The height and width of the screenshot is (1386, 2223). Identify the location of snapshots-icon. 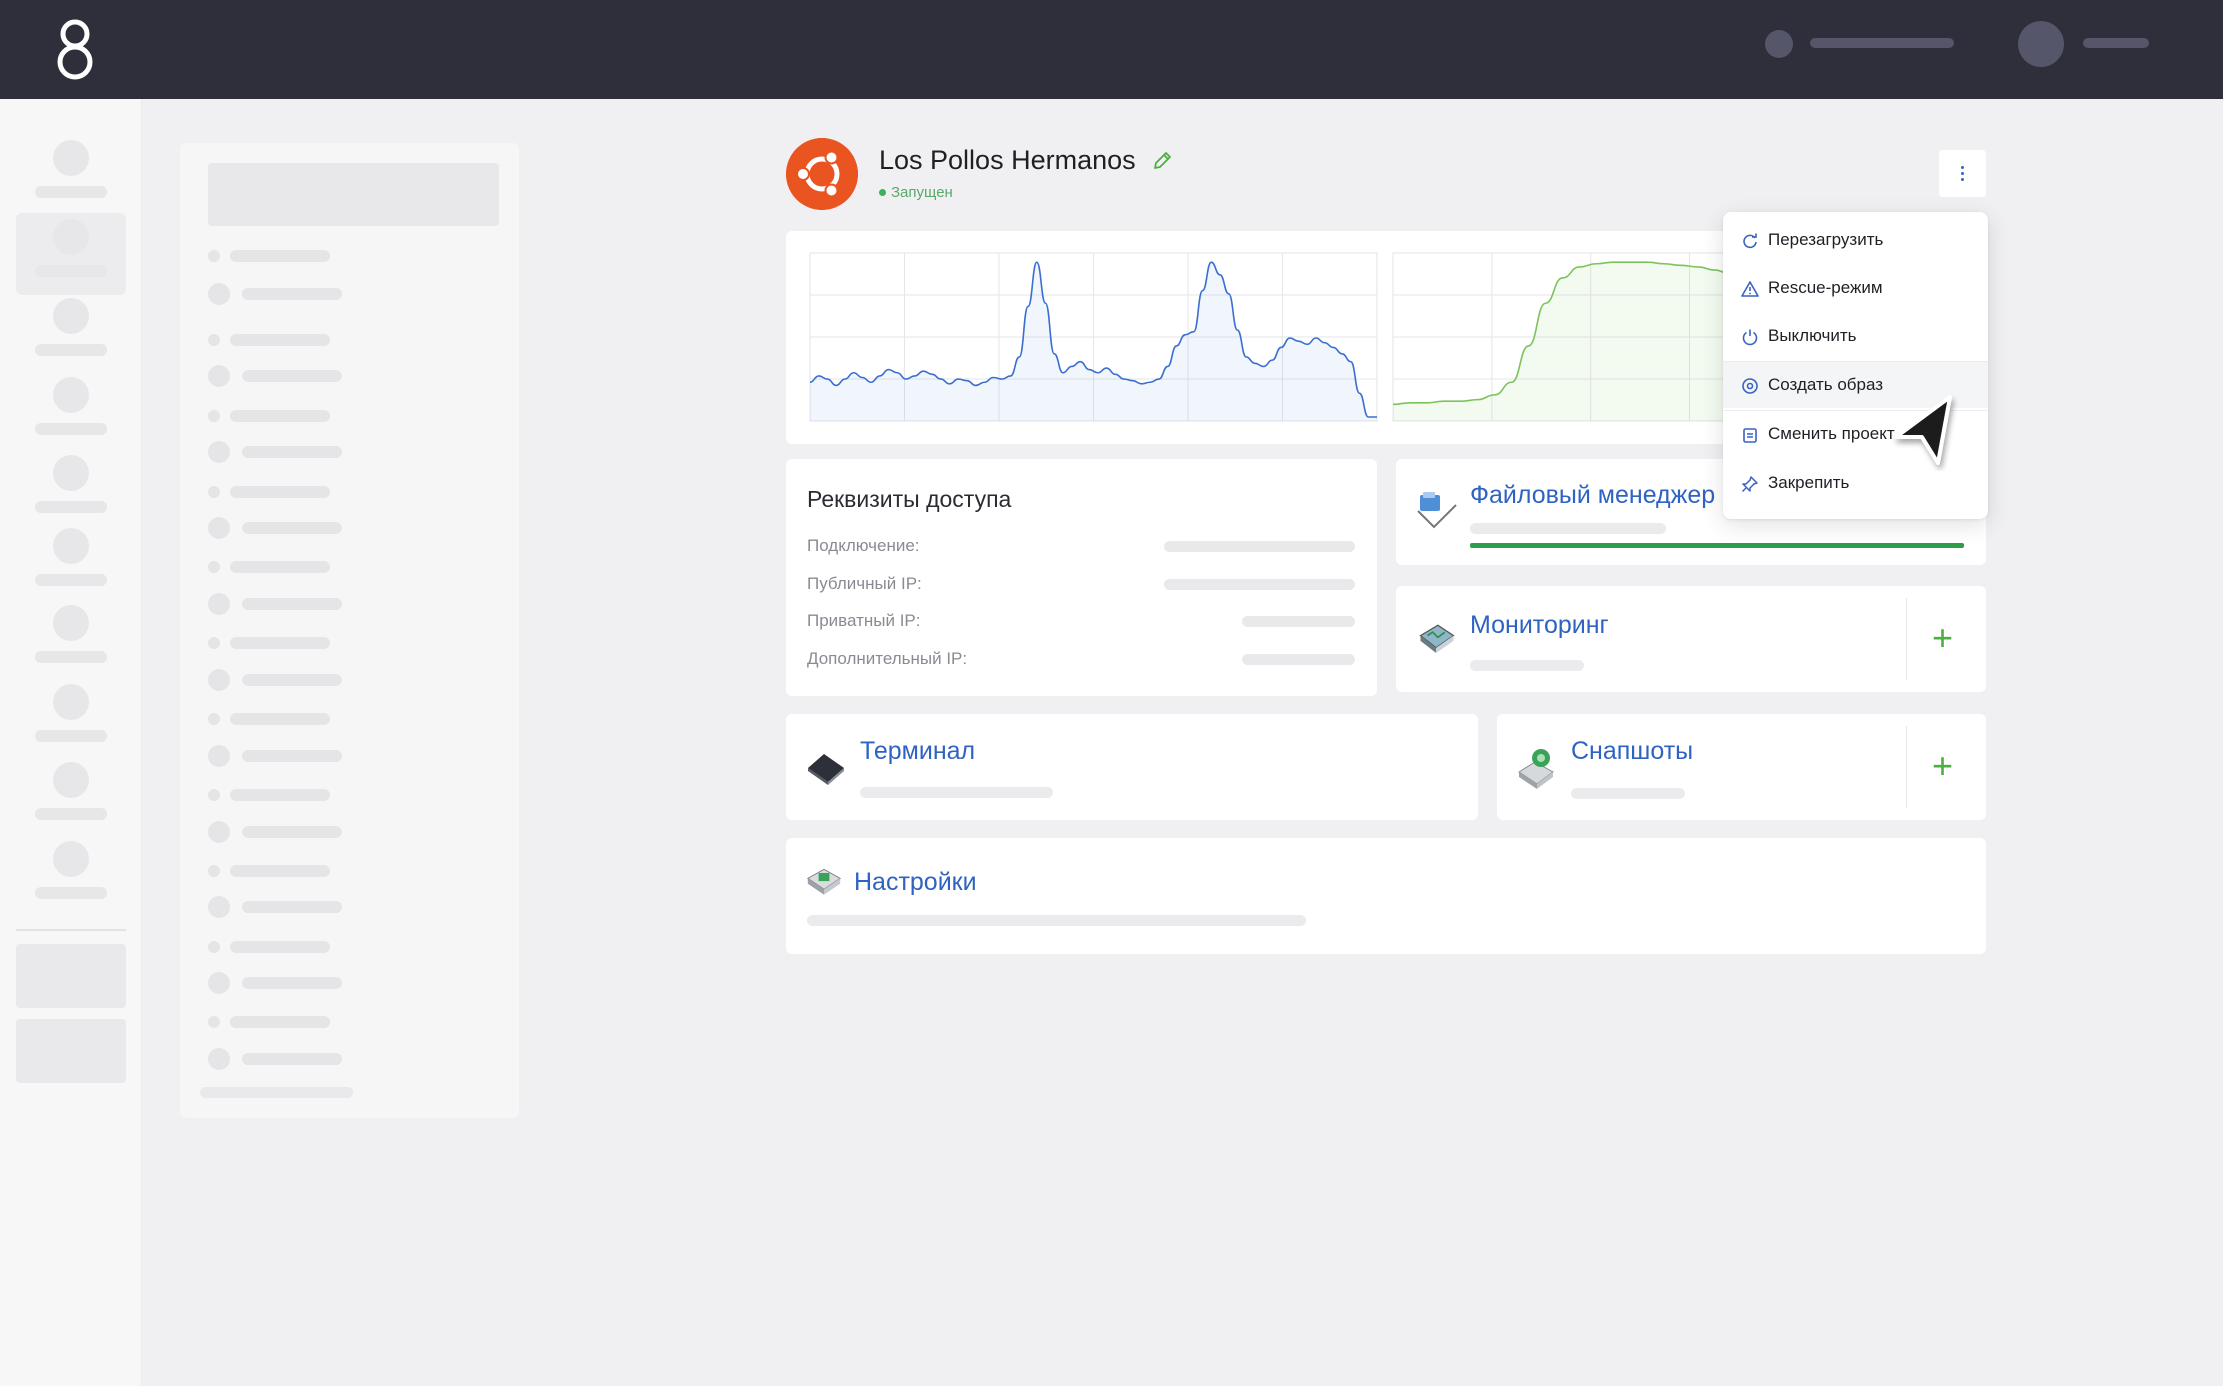
(1536, 769).